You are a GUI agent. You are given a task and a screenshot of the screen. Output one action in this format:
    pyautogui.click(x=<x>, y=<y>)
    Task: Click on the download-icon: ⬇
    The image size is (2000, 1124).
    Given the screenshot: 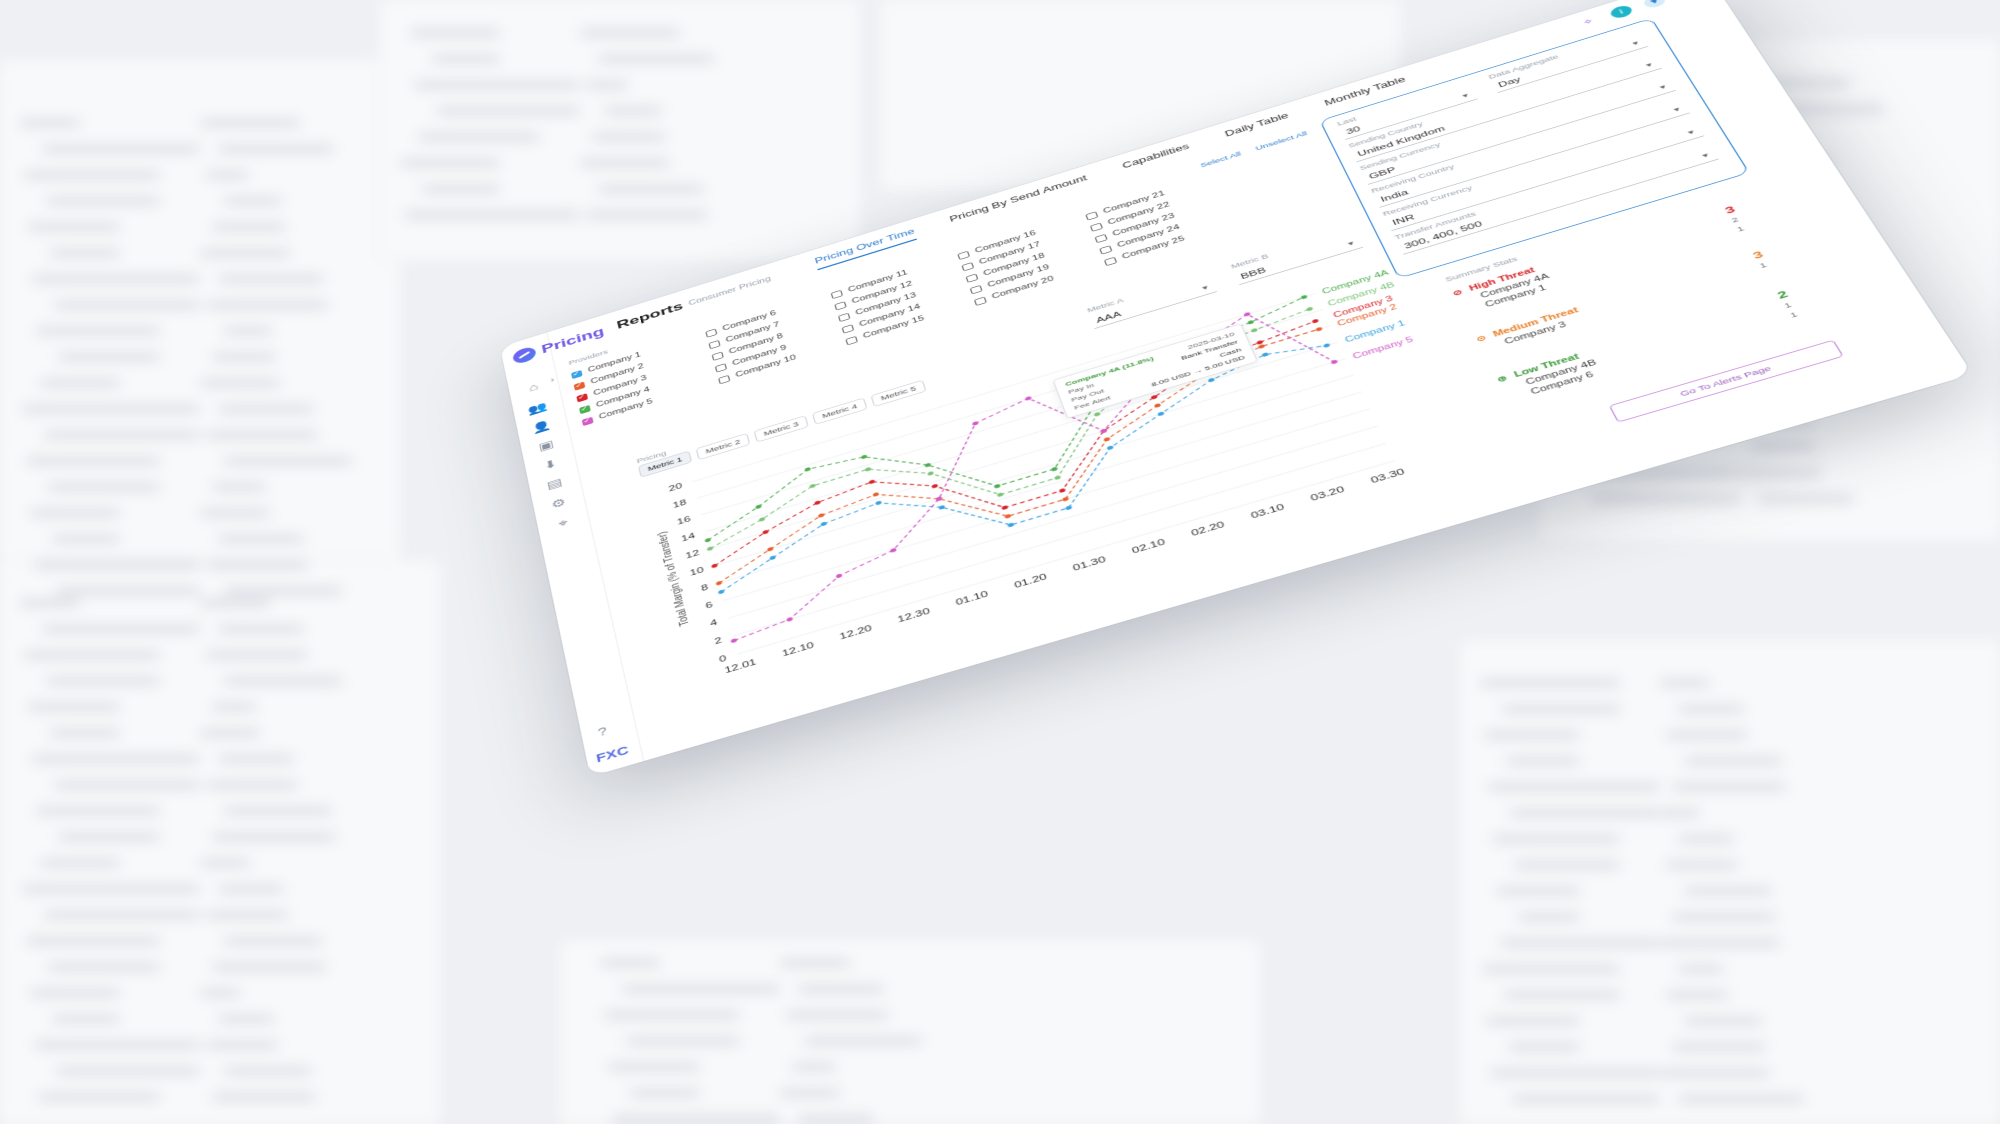 What is the action you would take?
    pyautogui.click(x=551, y=465)
    